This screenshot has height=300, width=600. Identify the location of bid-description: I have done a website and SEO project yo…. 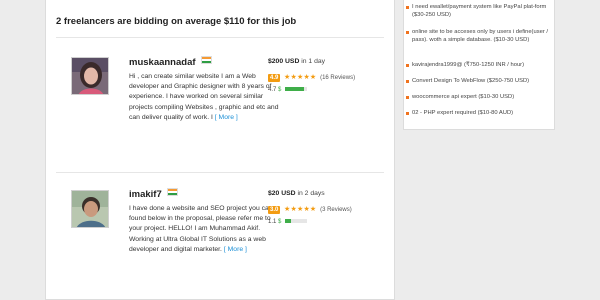
(201, 229).